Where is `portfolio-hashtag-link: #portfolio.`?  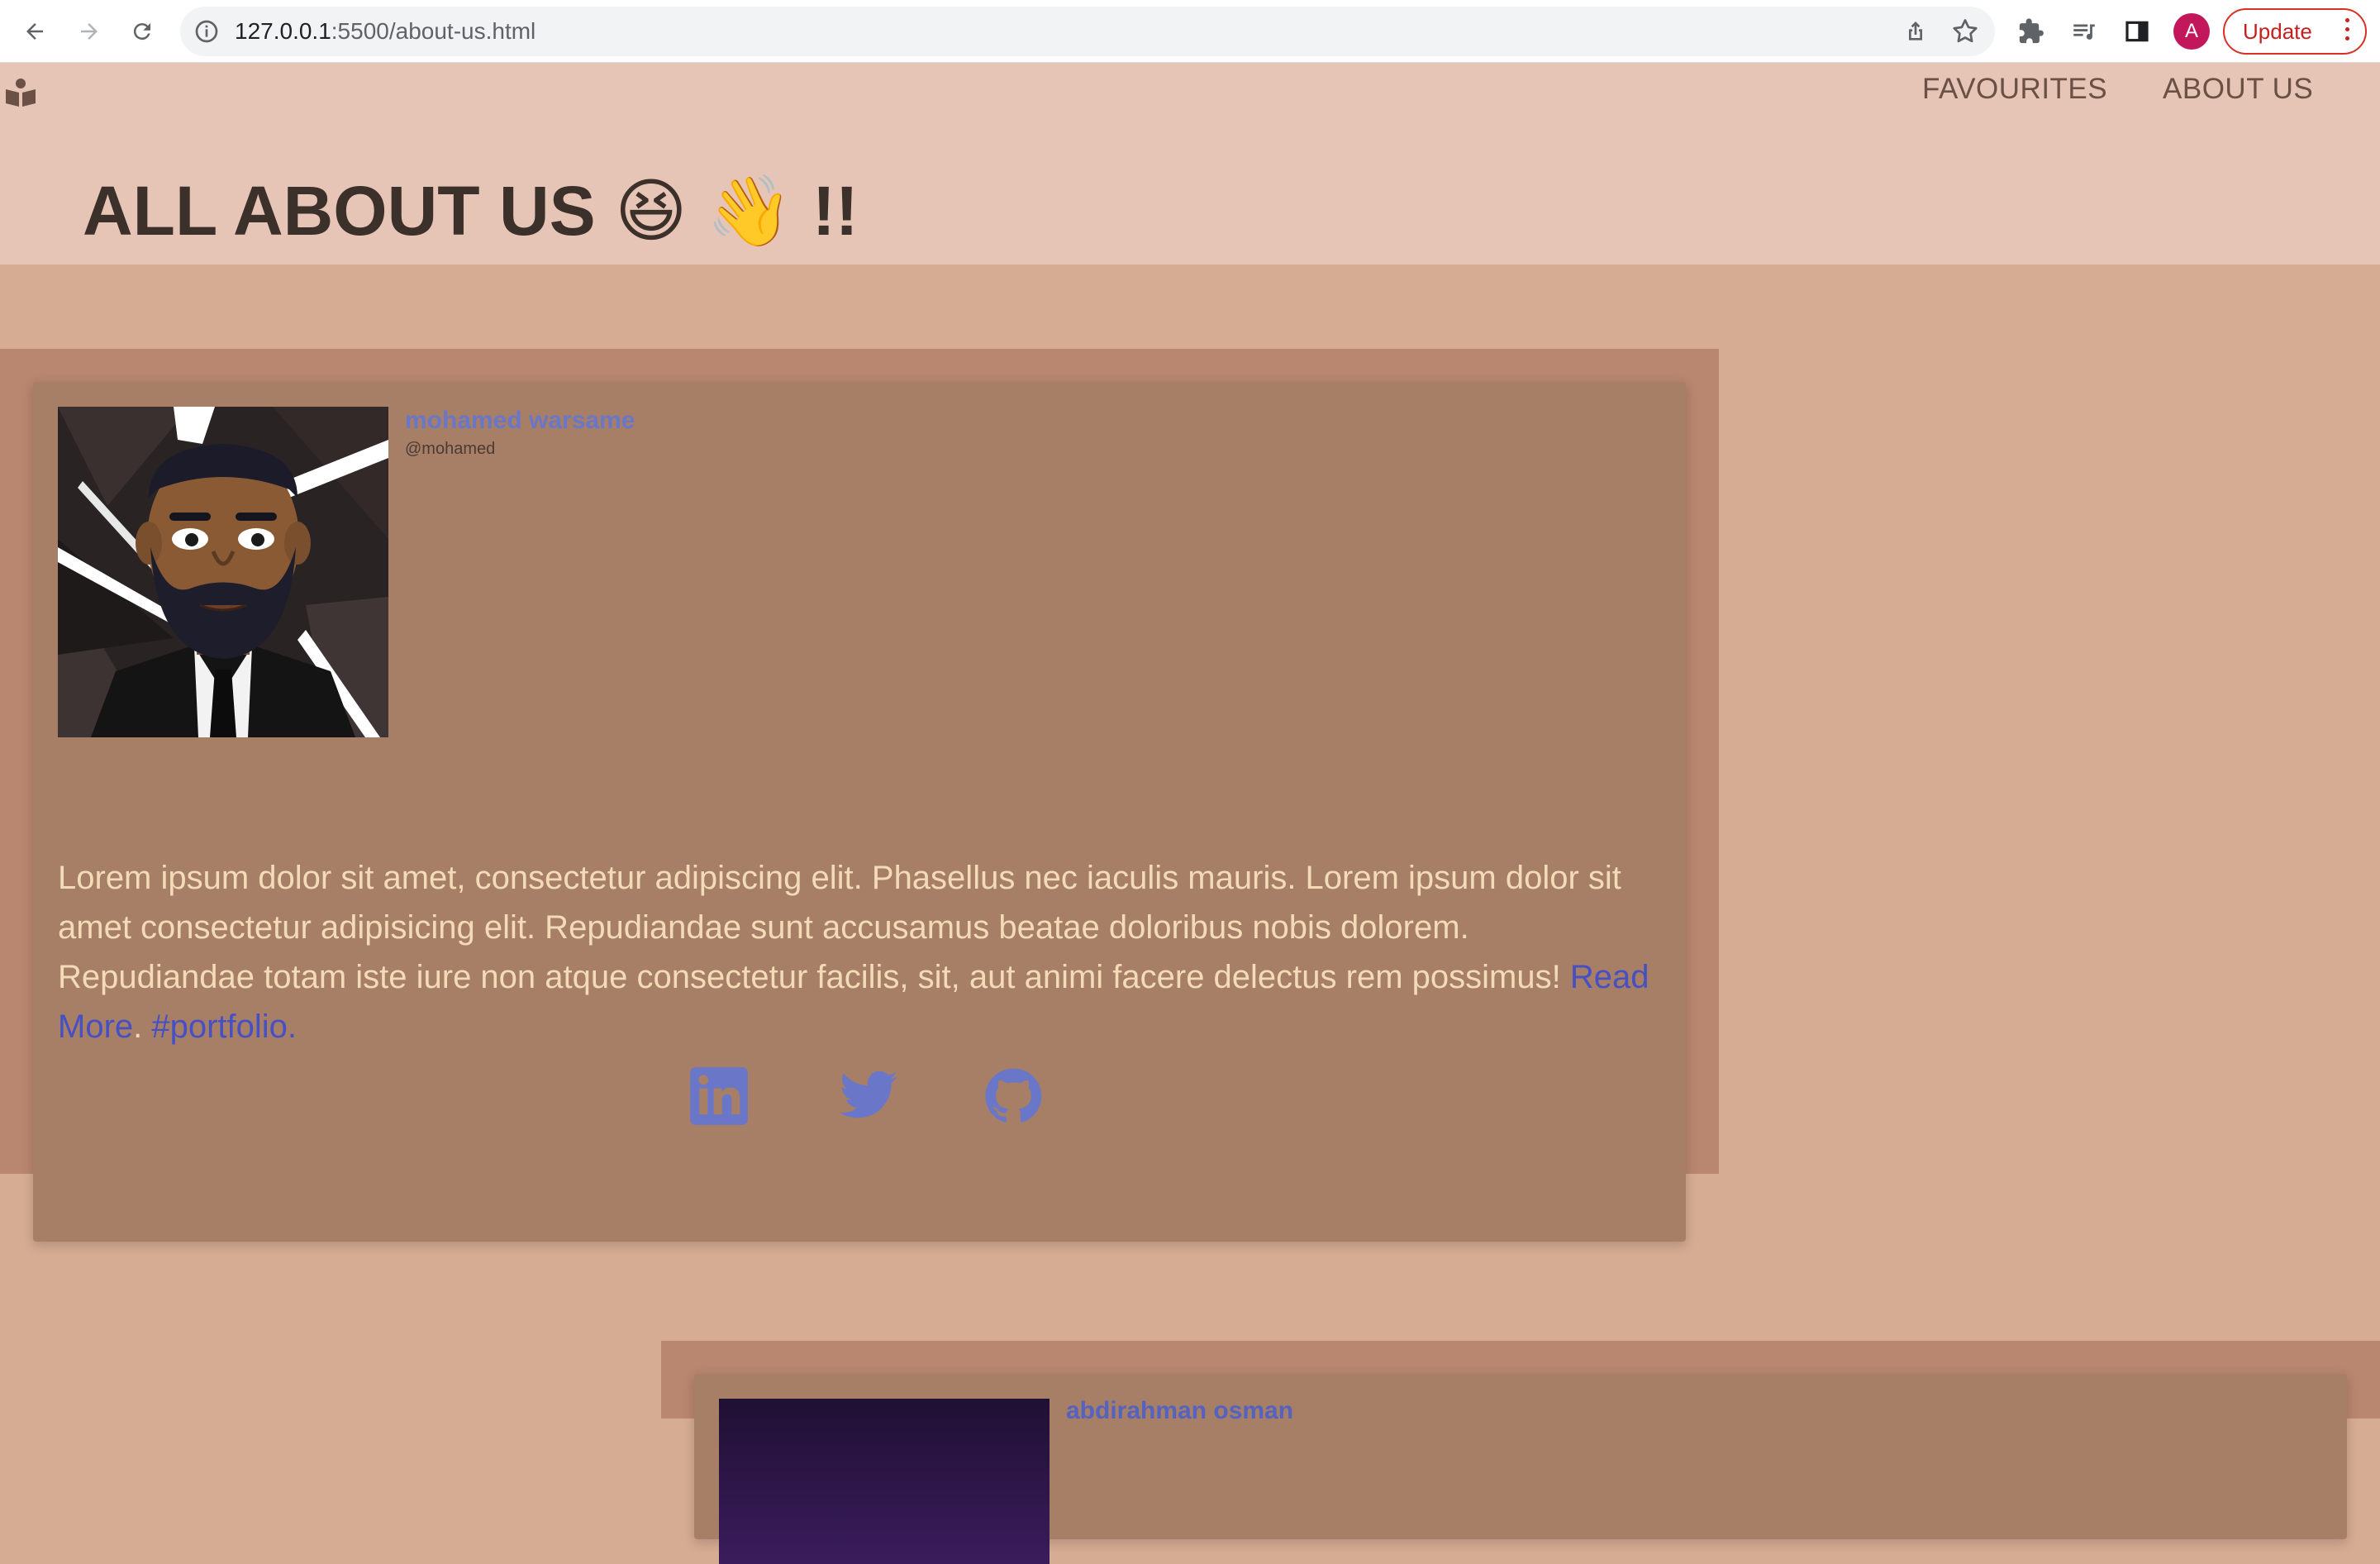
portfolio-hashtag-link: #portfolio. is located at coordinates (224, 1027).